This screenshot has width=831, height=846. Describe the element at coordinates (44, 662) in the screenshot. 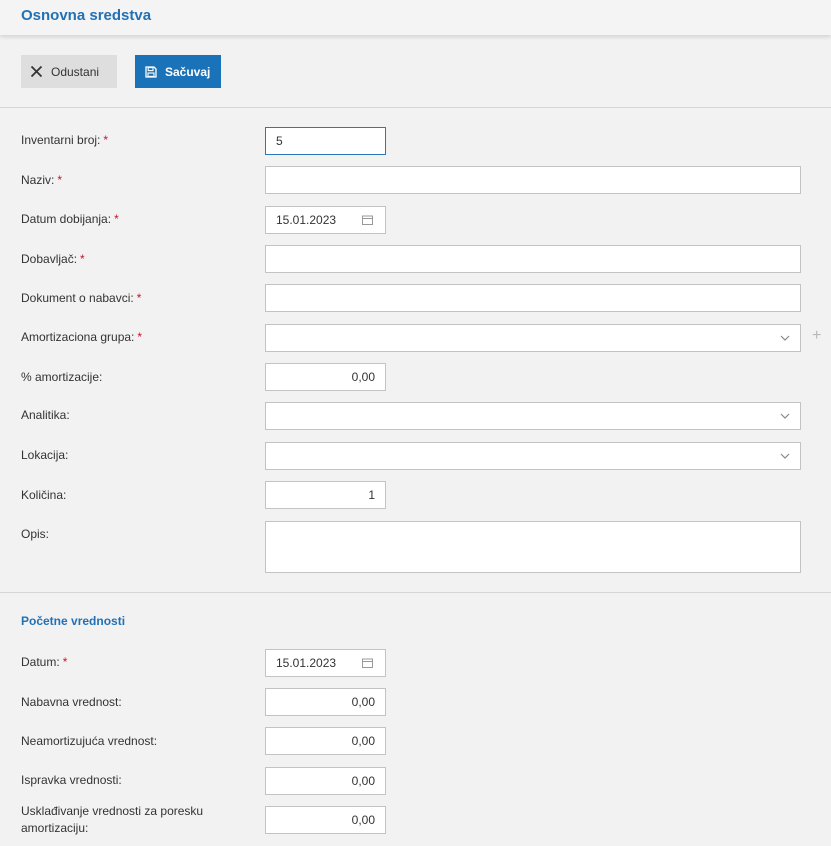

I see `initial-date-label: Datum: *` at that location.